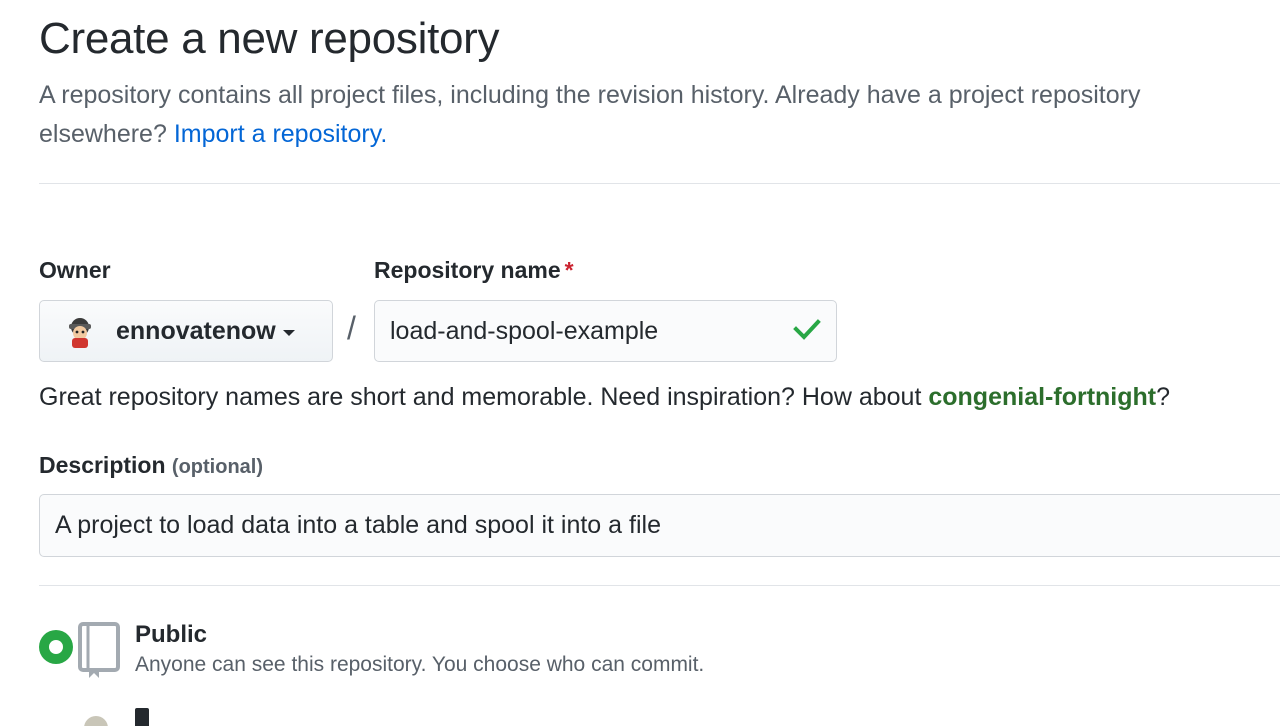 The height and width of the screenshot is (726, 1280). Describe the element at coordinates (171, 634) in the screenshot. I see `public-title: Public` at that location.